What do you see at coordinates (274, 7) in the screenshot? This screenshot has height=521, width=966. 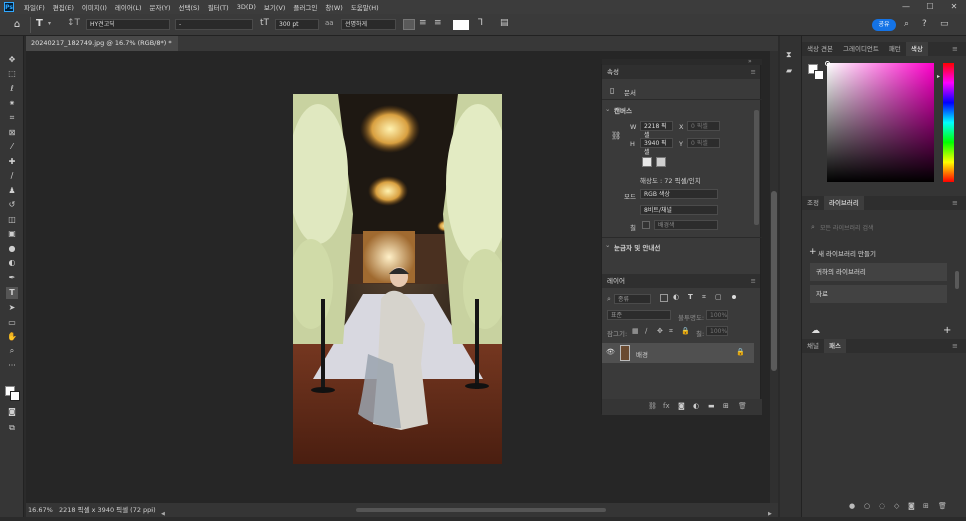 I see `menu-view: 보기(V)` at bounding box center [274, 7].